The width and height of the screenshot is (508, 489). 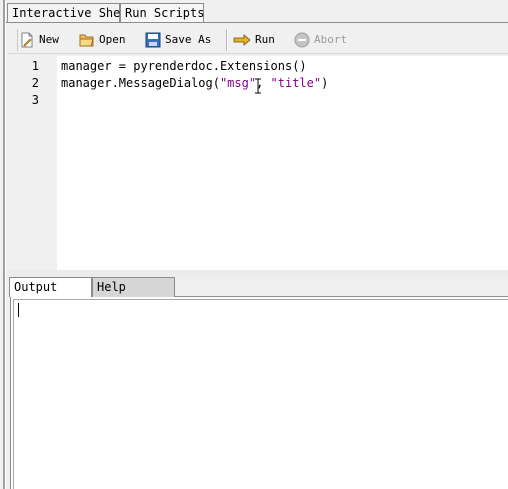 I want to click on tab-bar-border, so click(x=257, y=22).